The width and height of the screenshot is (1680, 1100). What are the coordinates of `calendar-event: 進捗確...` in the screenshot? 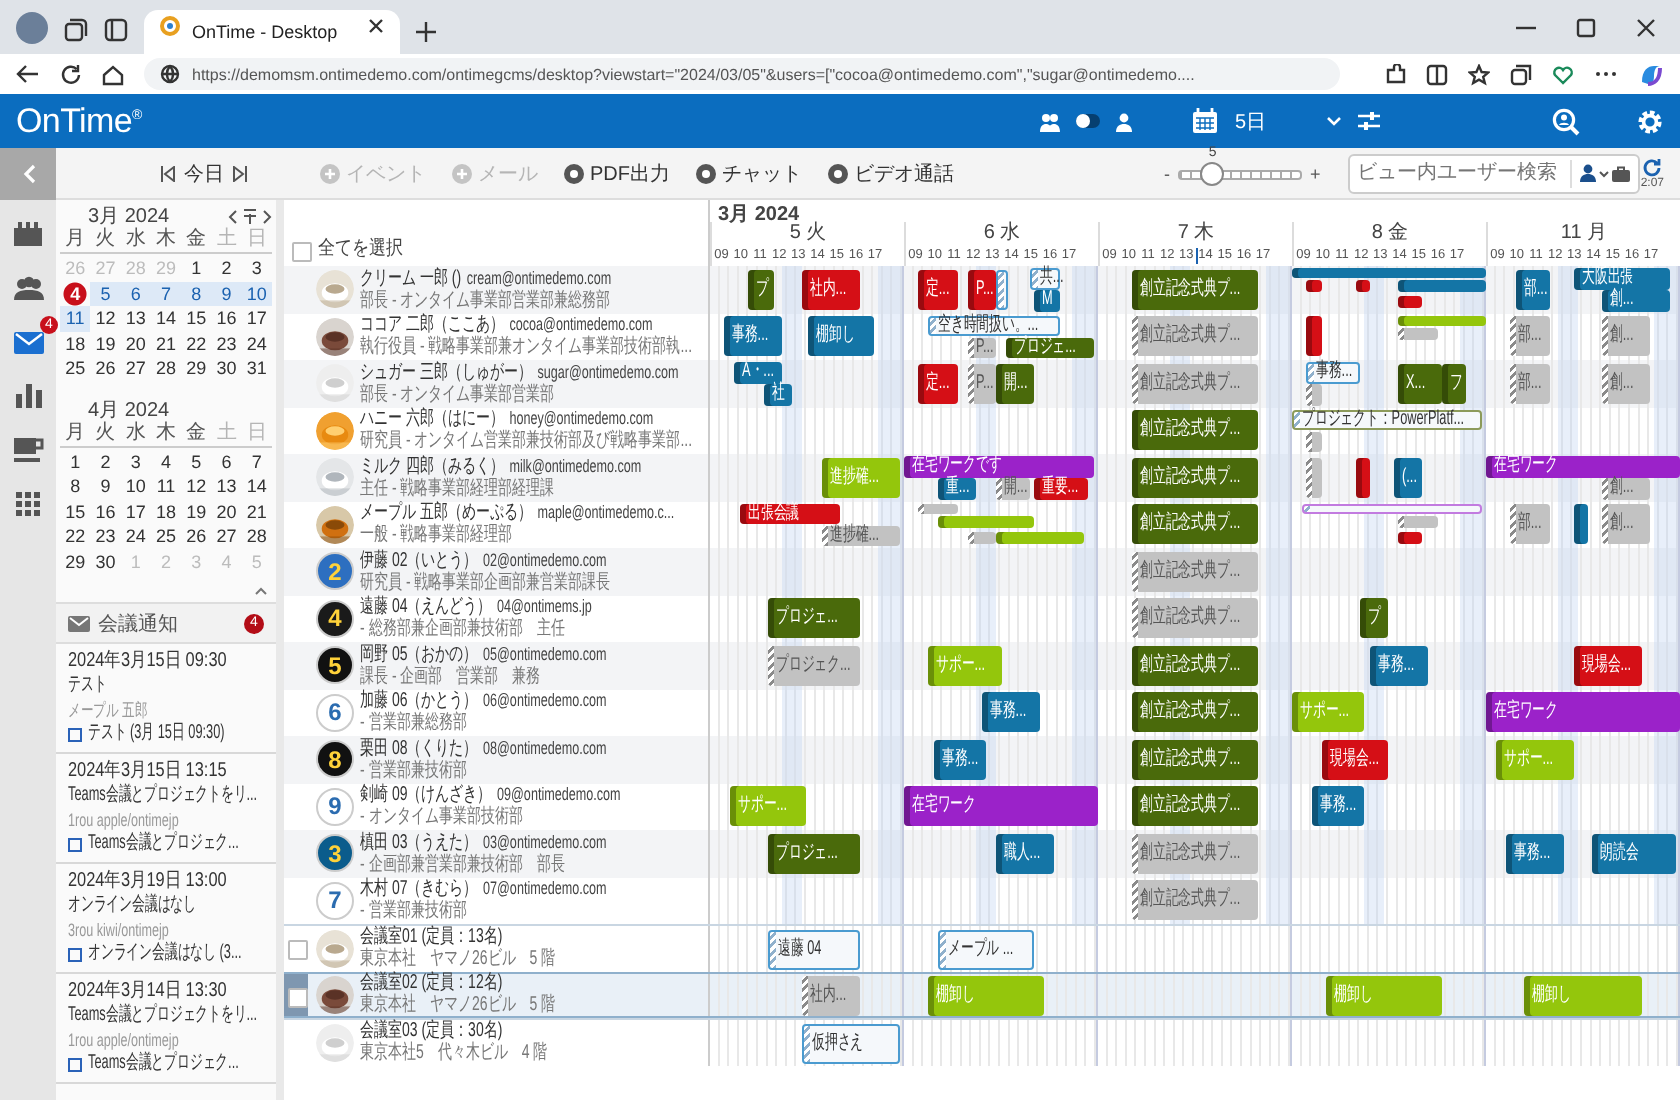 It's located at (860, 535).